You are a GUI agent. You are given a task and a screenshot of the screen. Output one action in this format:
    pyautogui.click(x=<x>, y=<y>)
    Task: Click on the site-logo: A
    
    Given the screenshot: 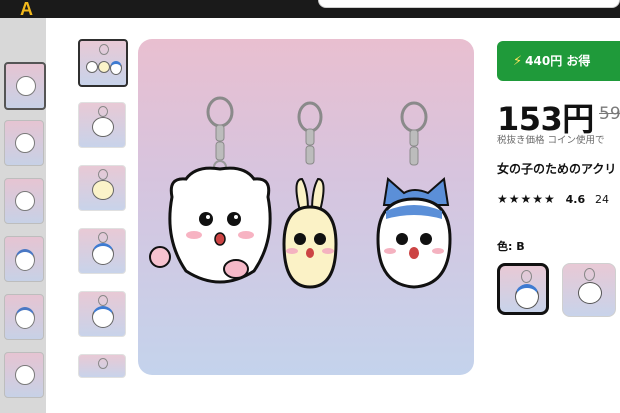 What is the action you would take?
    pyautogui.click(x=34, y=9)
    